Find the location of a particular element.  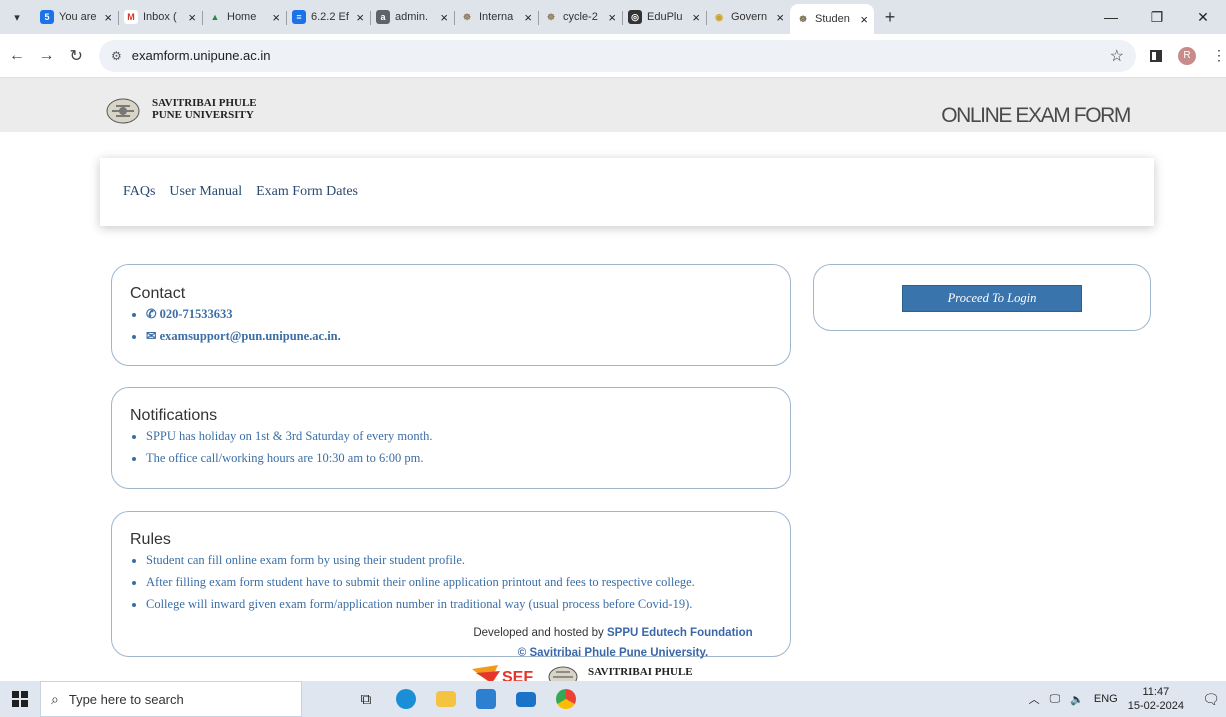

nav-link-user-manual: User Manual is located at coordinates (205, 192).